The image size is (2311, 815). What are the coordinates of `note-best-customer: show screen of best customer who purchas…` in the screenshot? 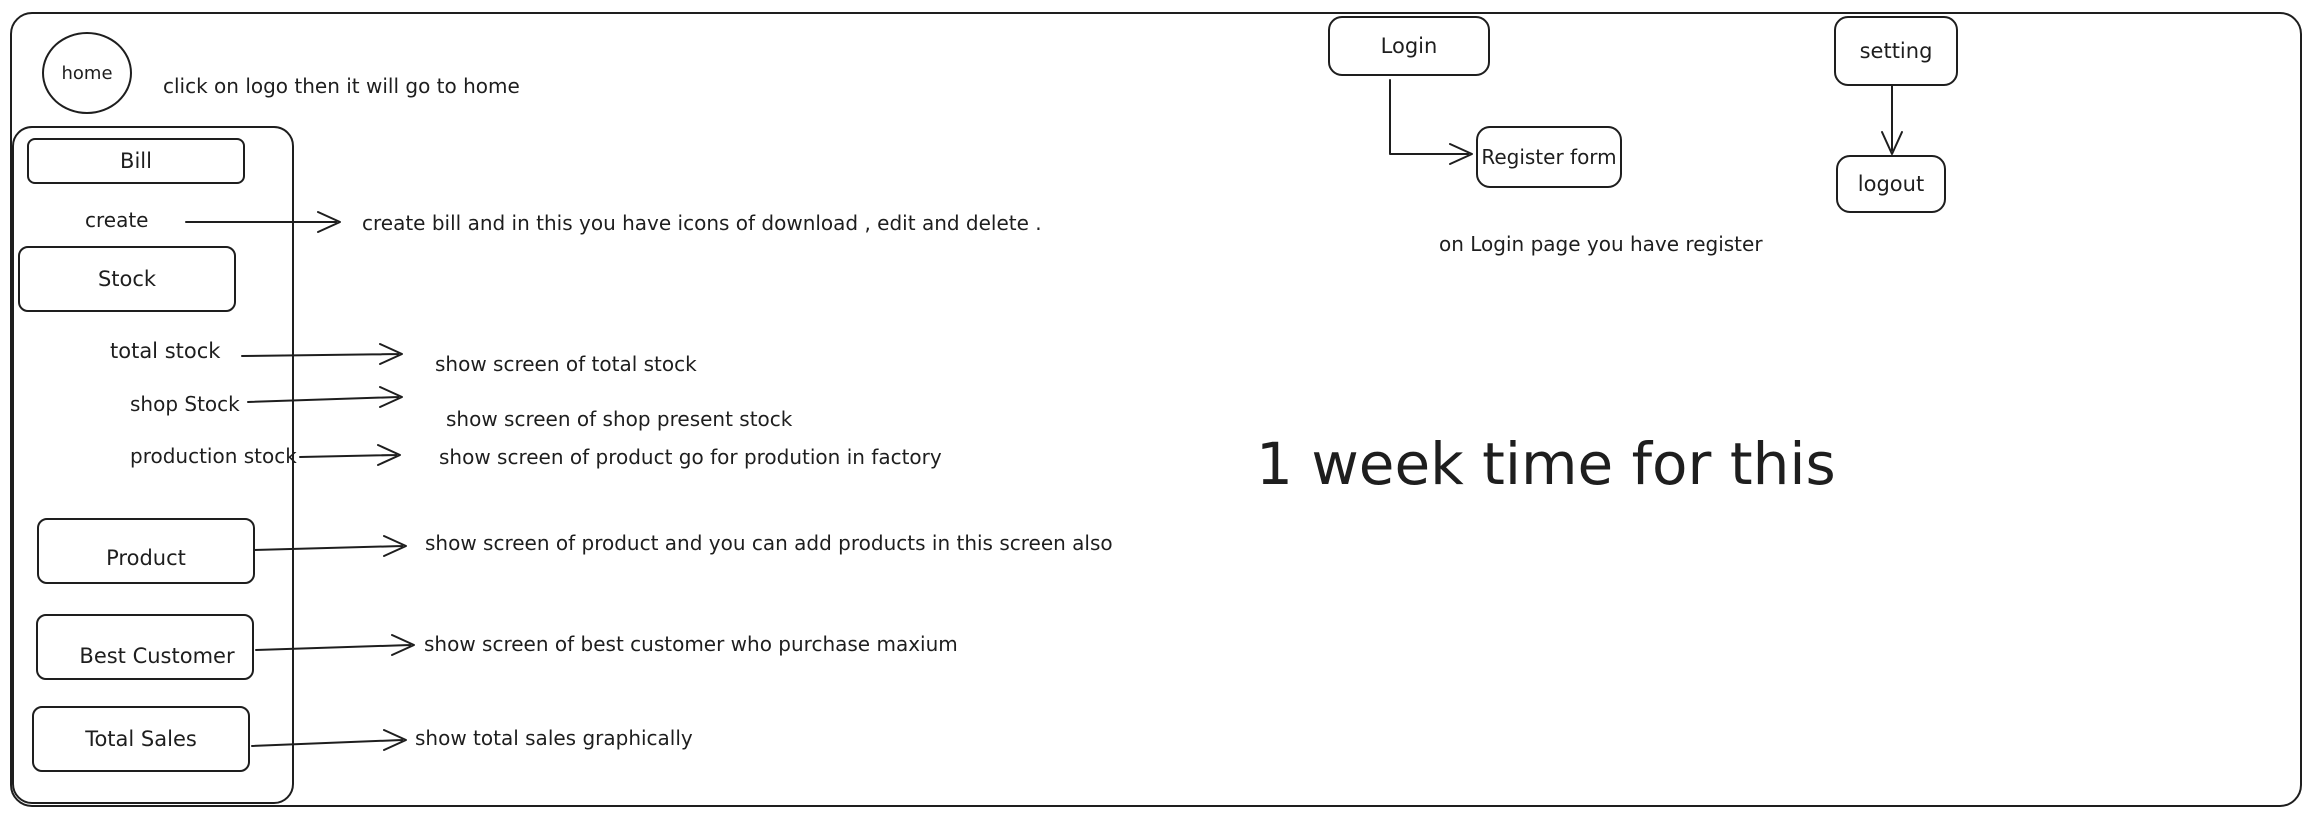 It's located at (691, 644).